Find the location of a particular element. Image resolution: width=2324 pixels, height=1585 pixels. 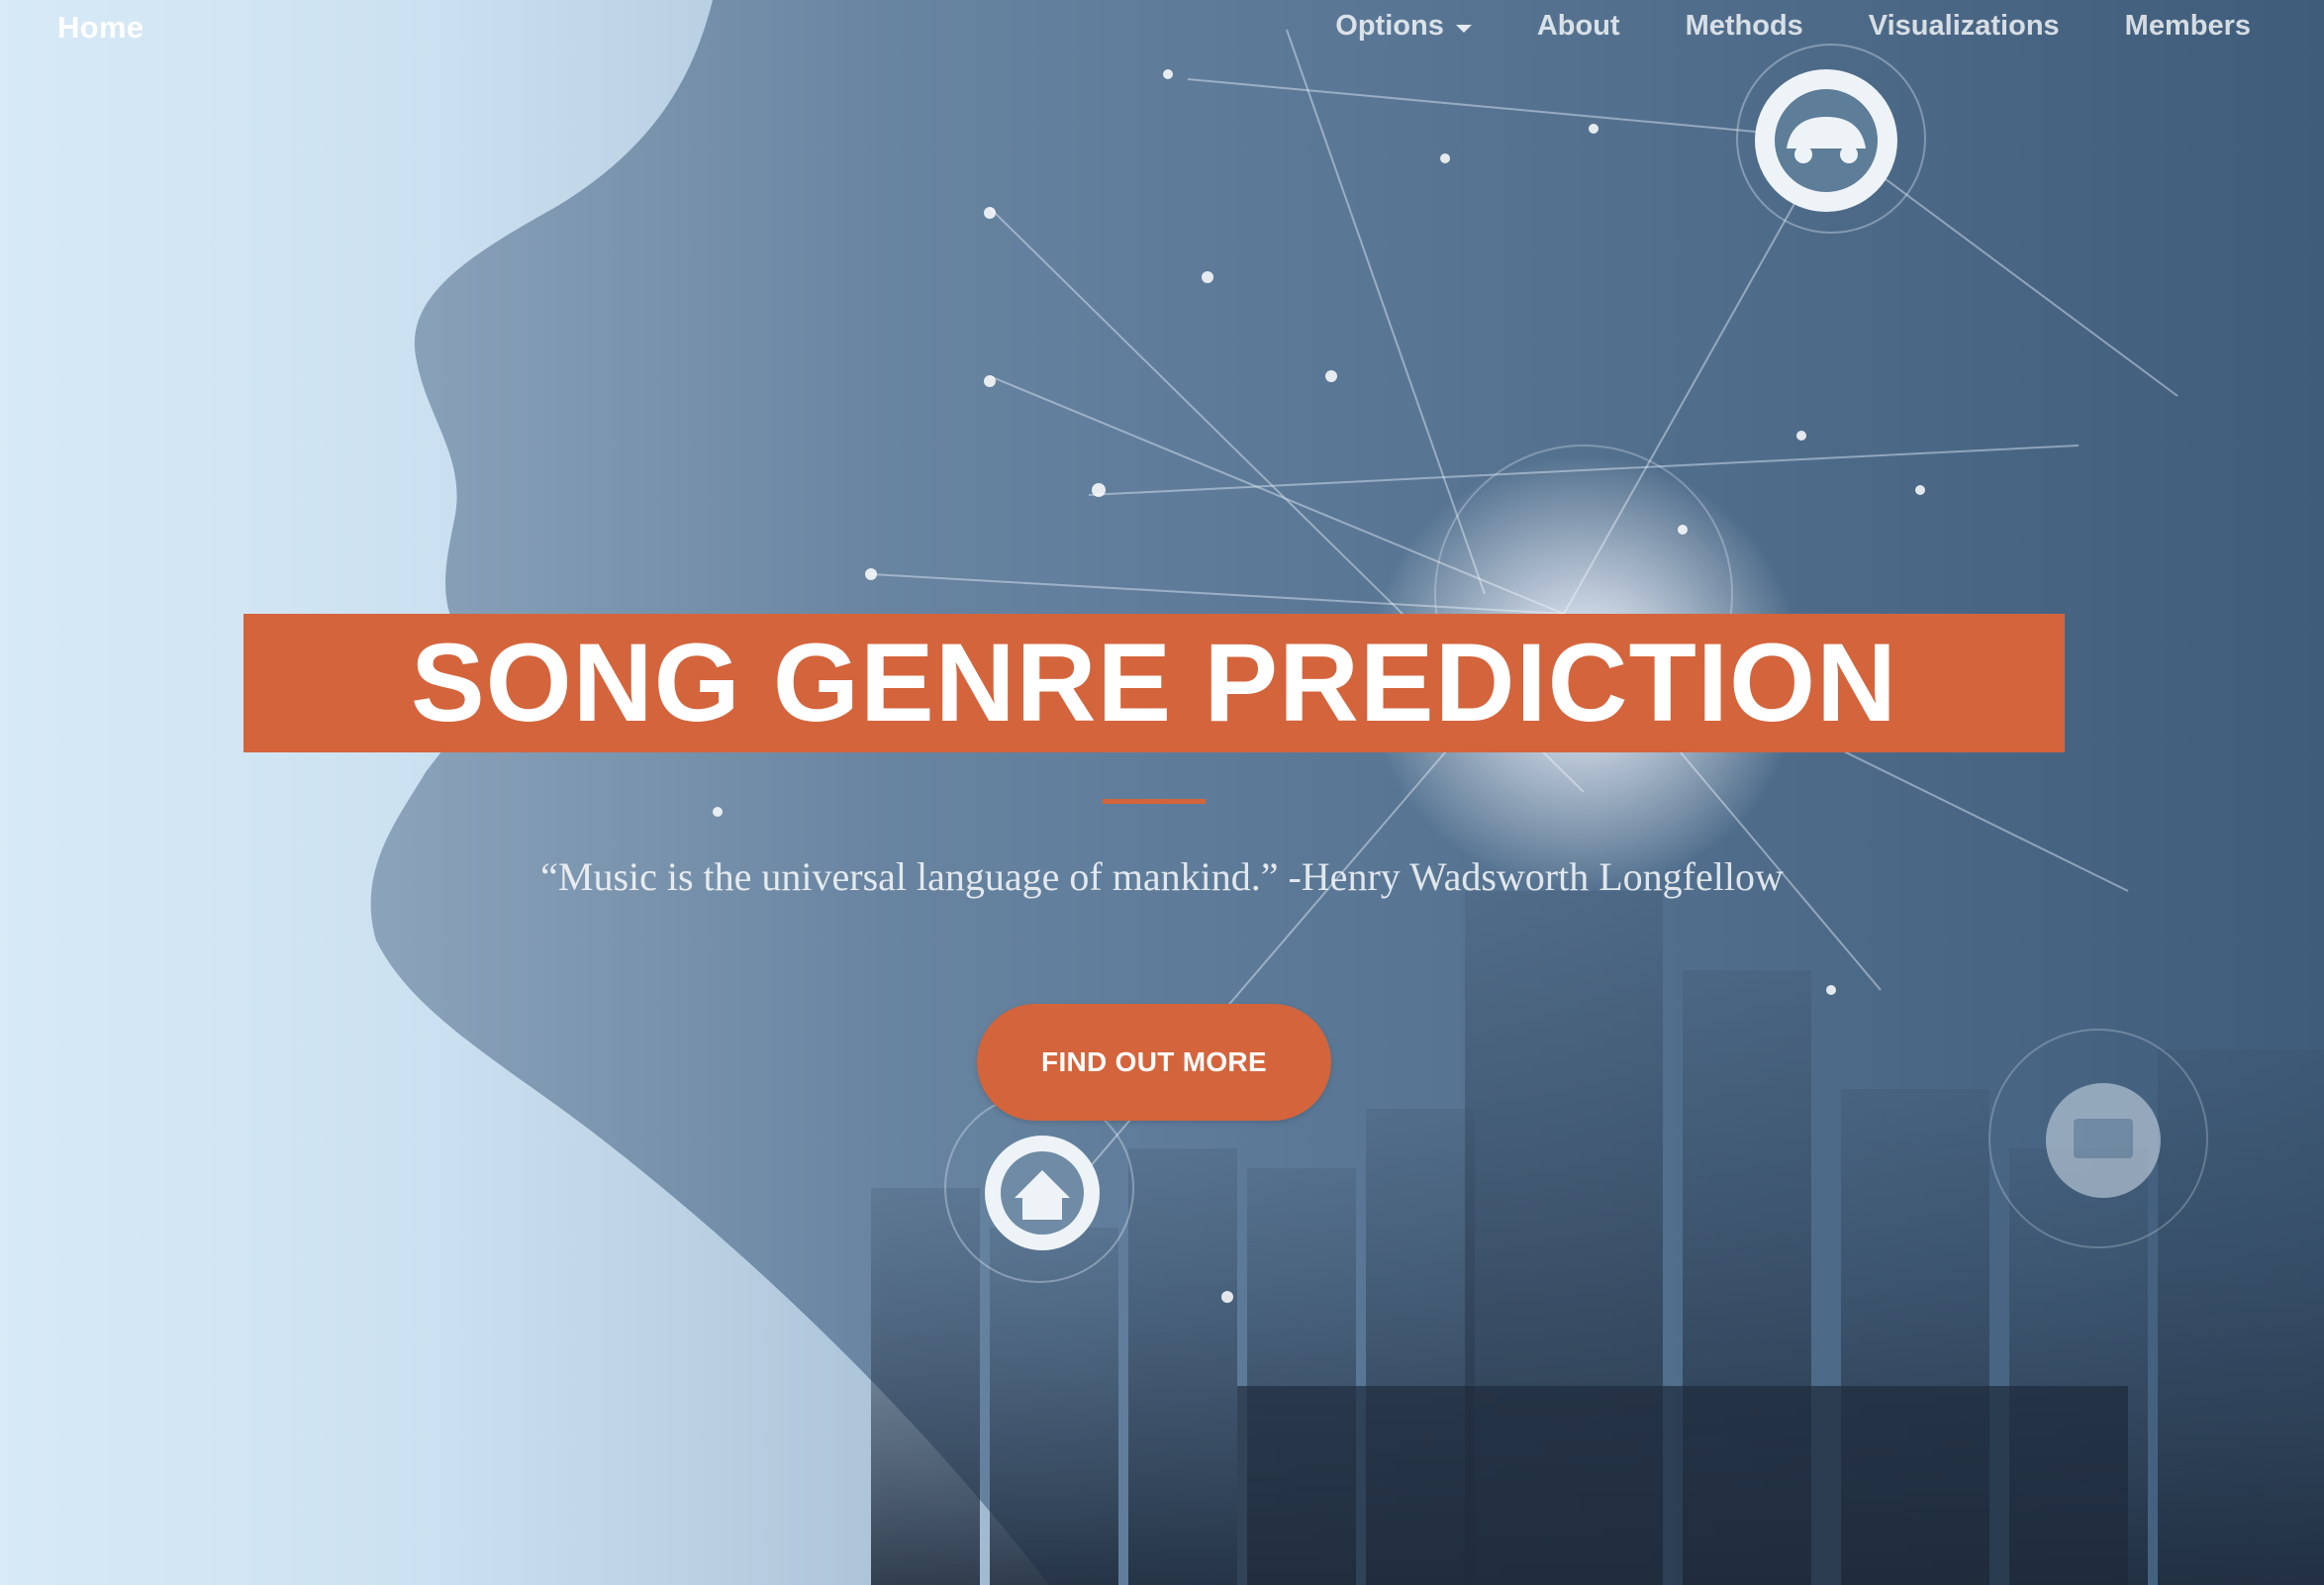

nav-methods-link: Methods is located at coordinates (1745, 27).